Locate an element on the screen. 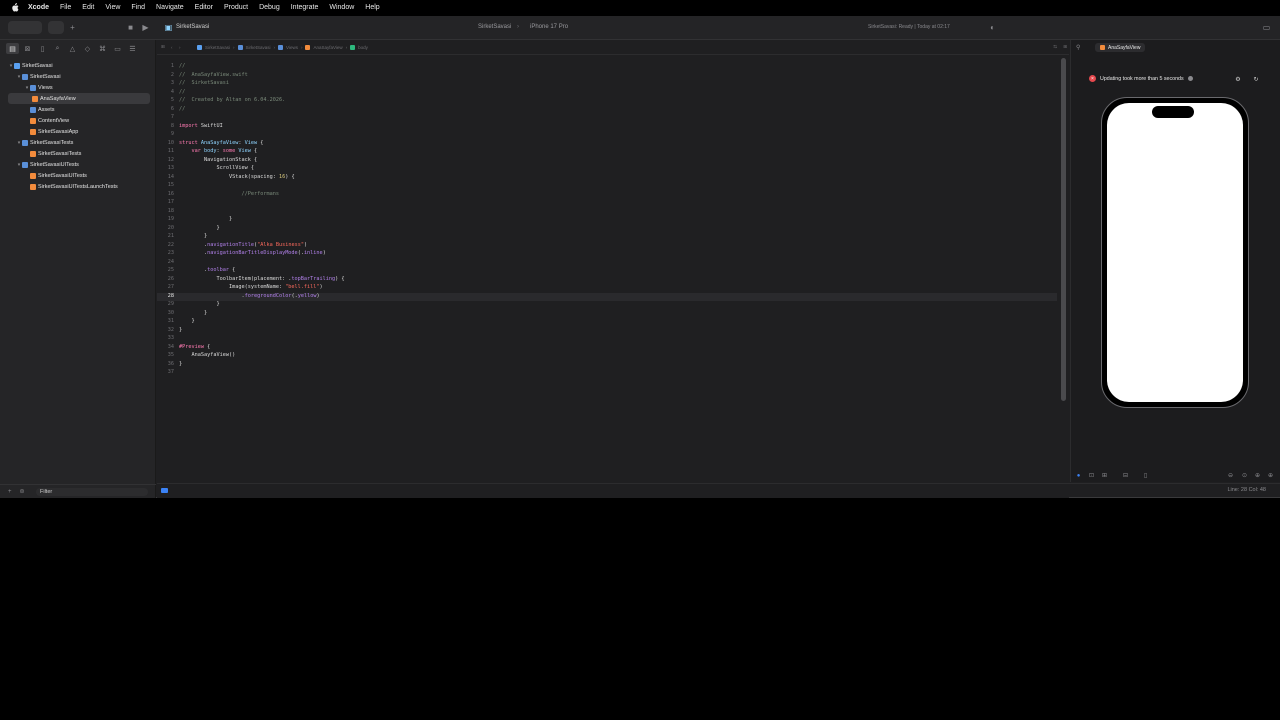 The image size is (1280, 720). menu-help: Help is located at coordinates (372, 7).